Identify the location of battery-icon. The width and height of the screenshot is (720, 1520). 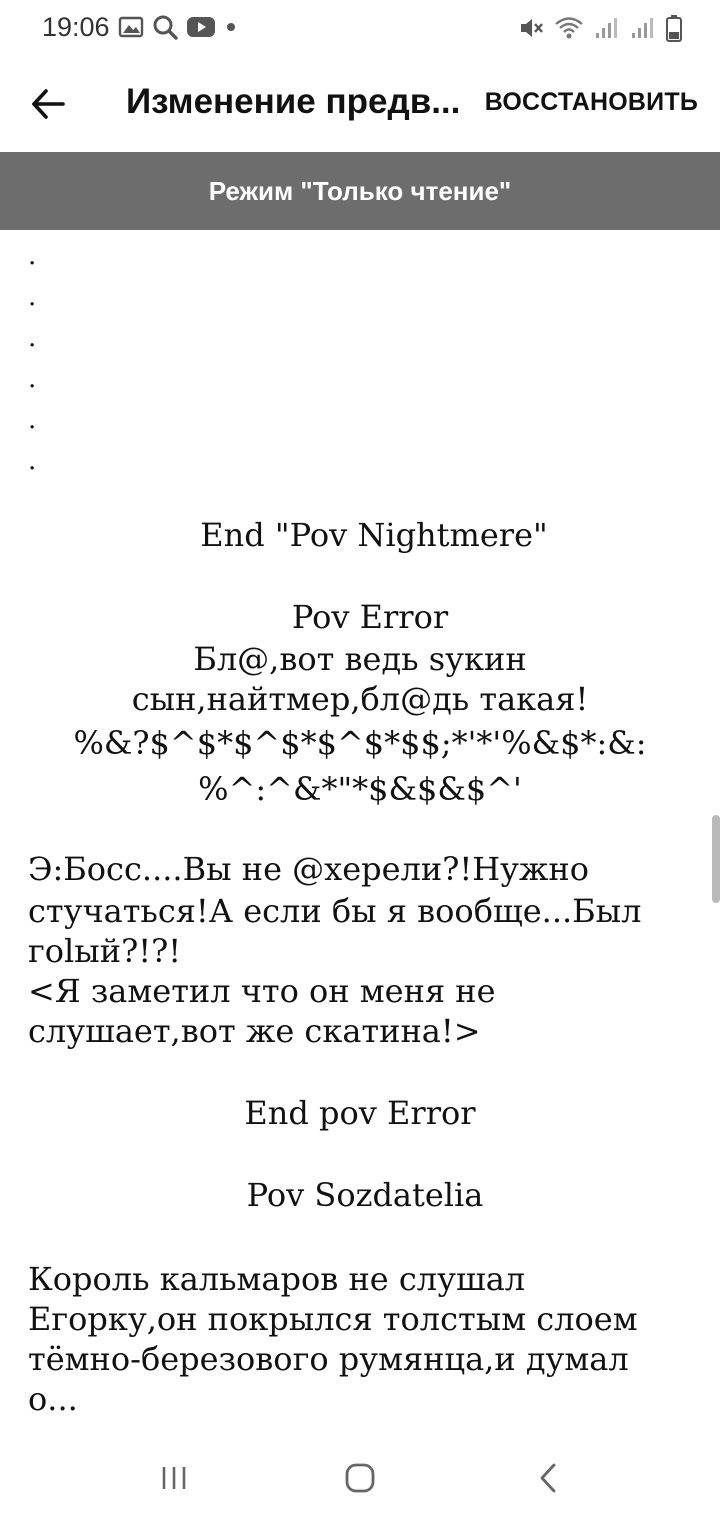
(674, 28).